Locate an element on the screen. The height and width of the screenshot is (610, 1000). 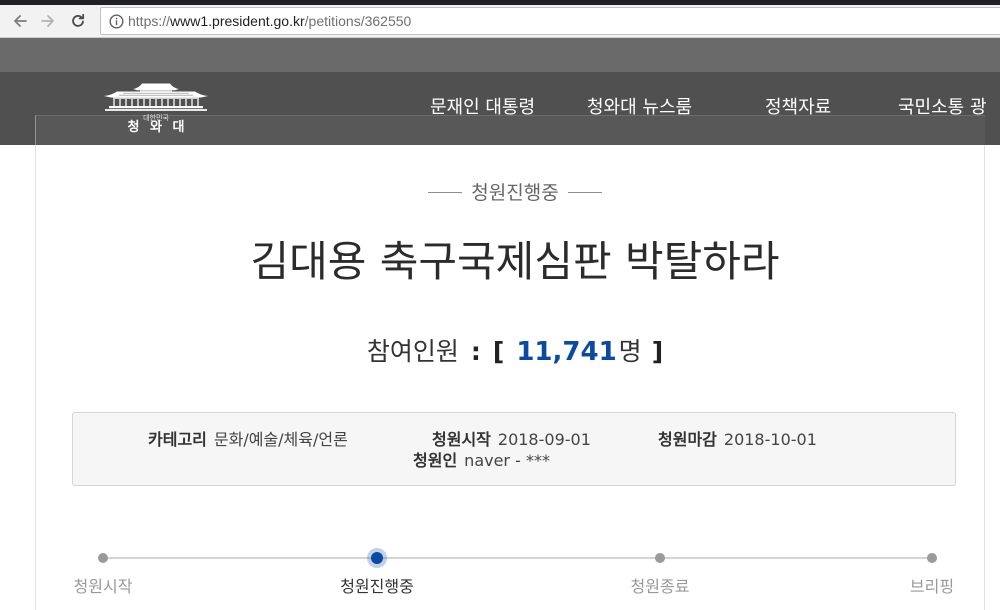
arrow-left-icon is located at coordinates (20, 21).